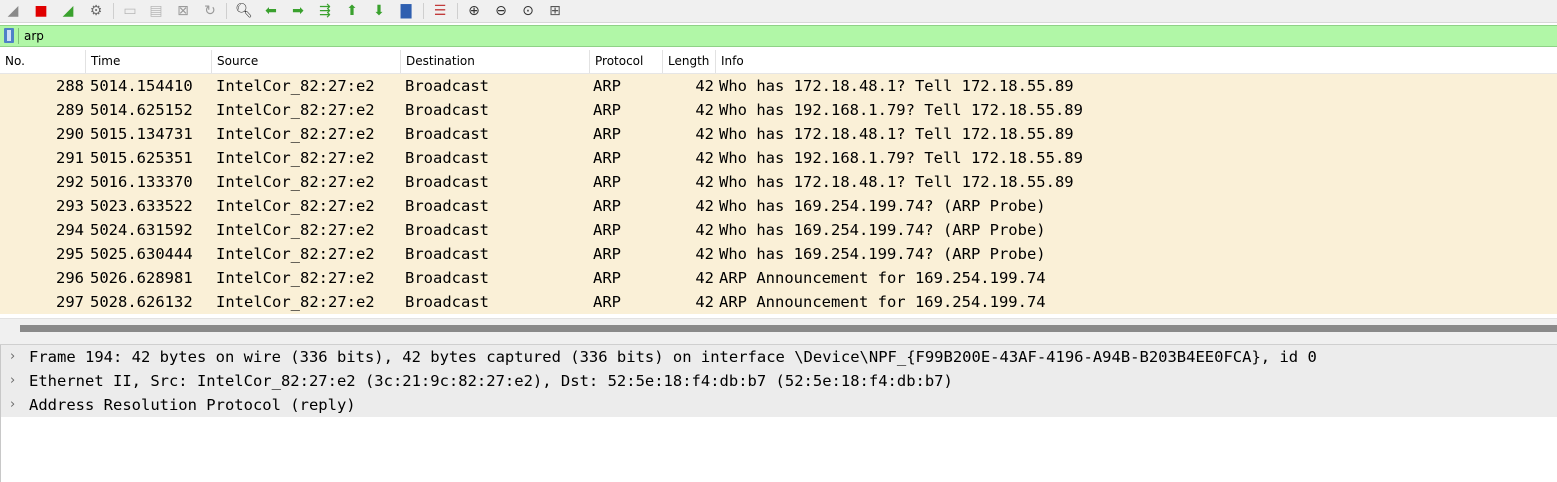  I want to click on first-packet-icon: ⬆, so click(352, 11).